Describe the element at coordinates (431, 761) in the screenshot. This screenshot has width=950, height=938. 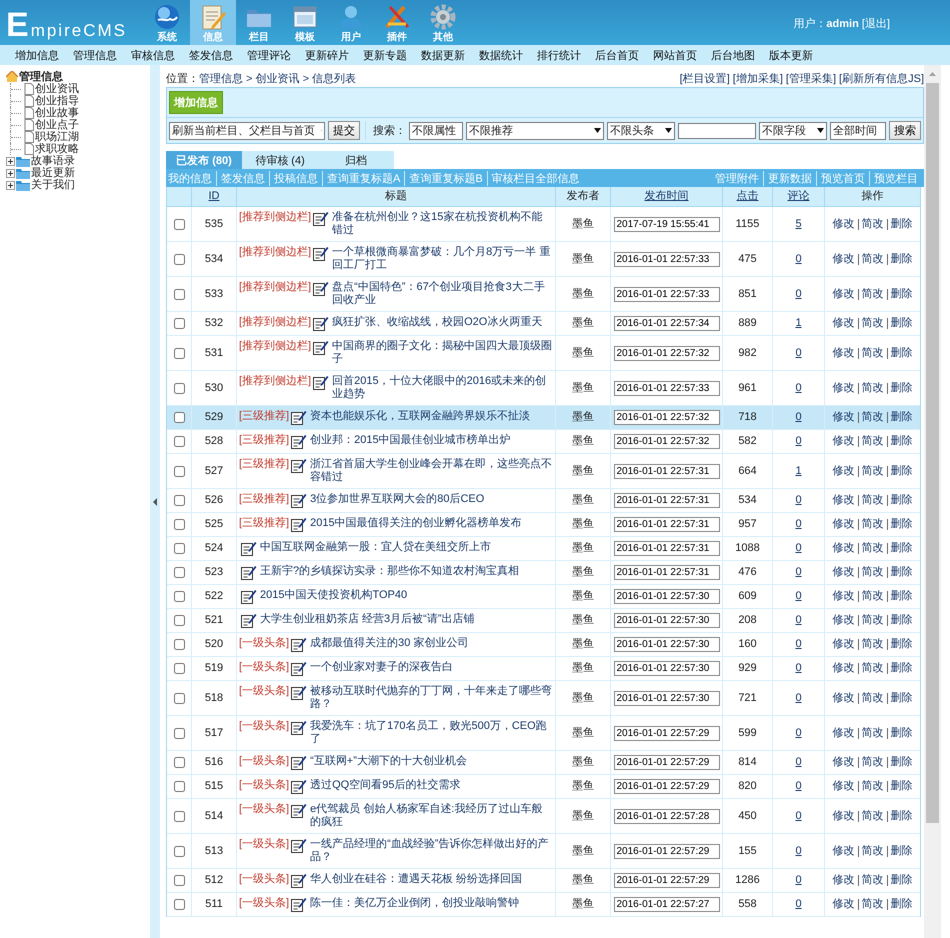
I see `article-title: “互联网+”大潮下的十大创业机会` at that location.